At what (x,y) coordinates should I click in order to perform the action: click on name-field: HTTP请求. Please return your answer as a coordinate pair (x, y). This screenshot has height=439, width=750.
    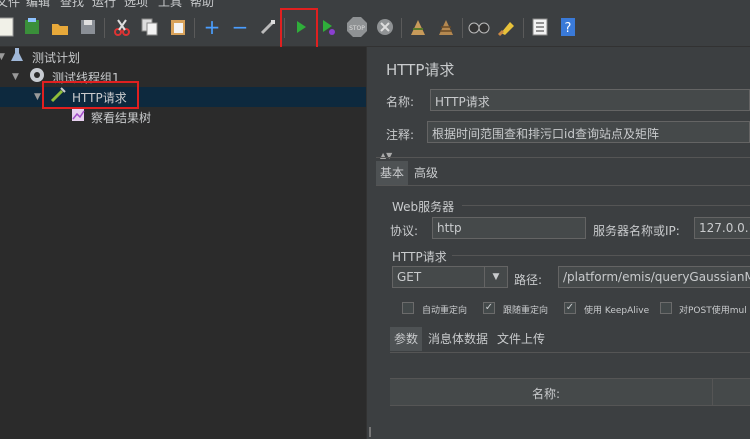
    Looking at the image, I should click on (590, 100).